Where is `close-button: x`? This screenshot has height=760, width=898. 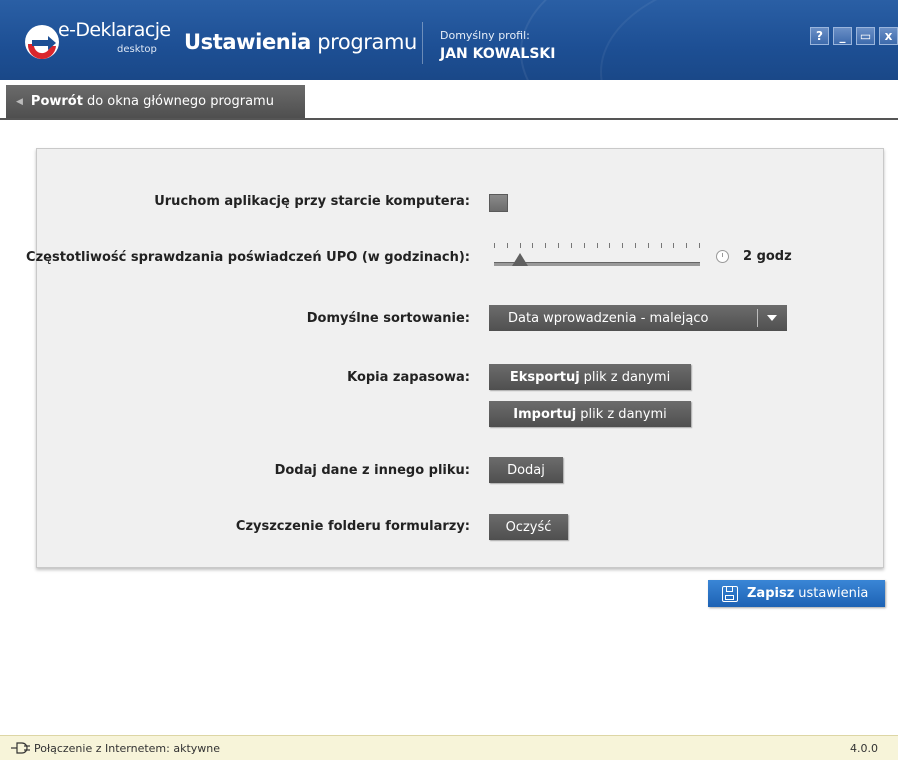 close-button: x is located at coordinates (888, 36).